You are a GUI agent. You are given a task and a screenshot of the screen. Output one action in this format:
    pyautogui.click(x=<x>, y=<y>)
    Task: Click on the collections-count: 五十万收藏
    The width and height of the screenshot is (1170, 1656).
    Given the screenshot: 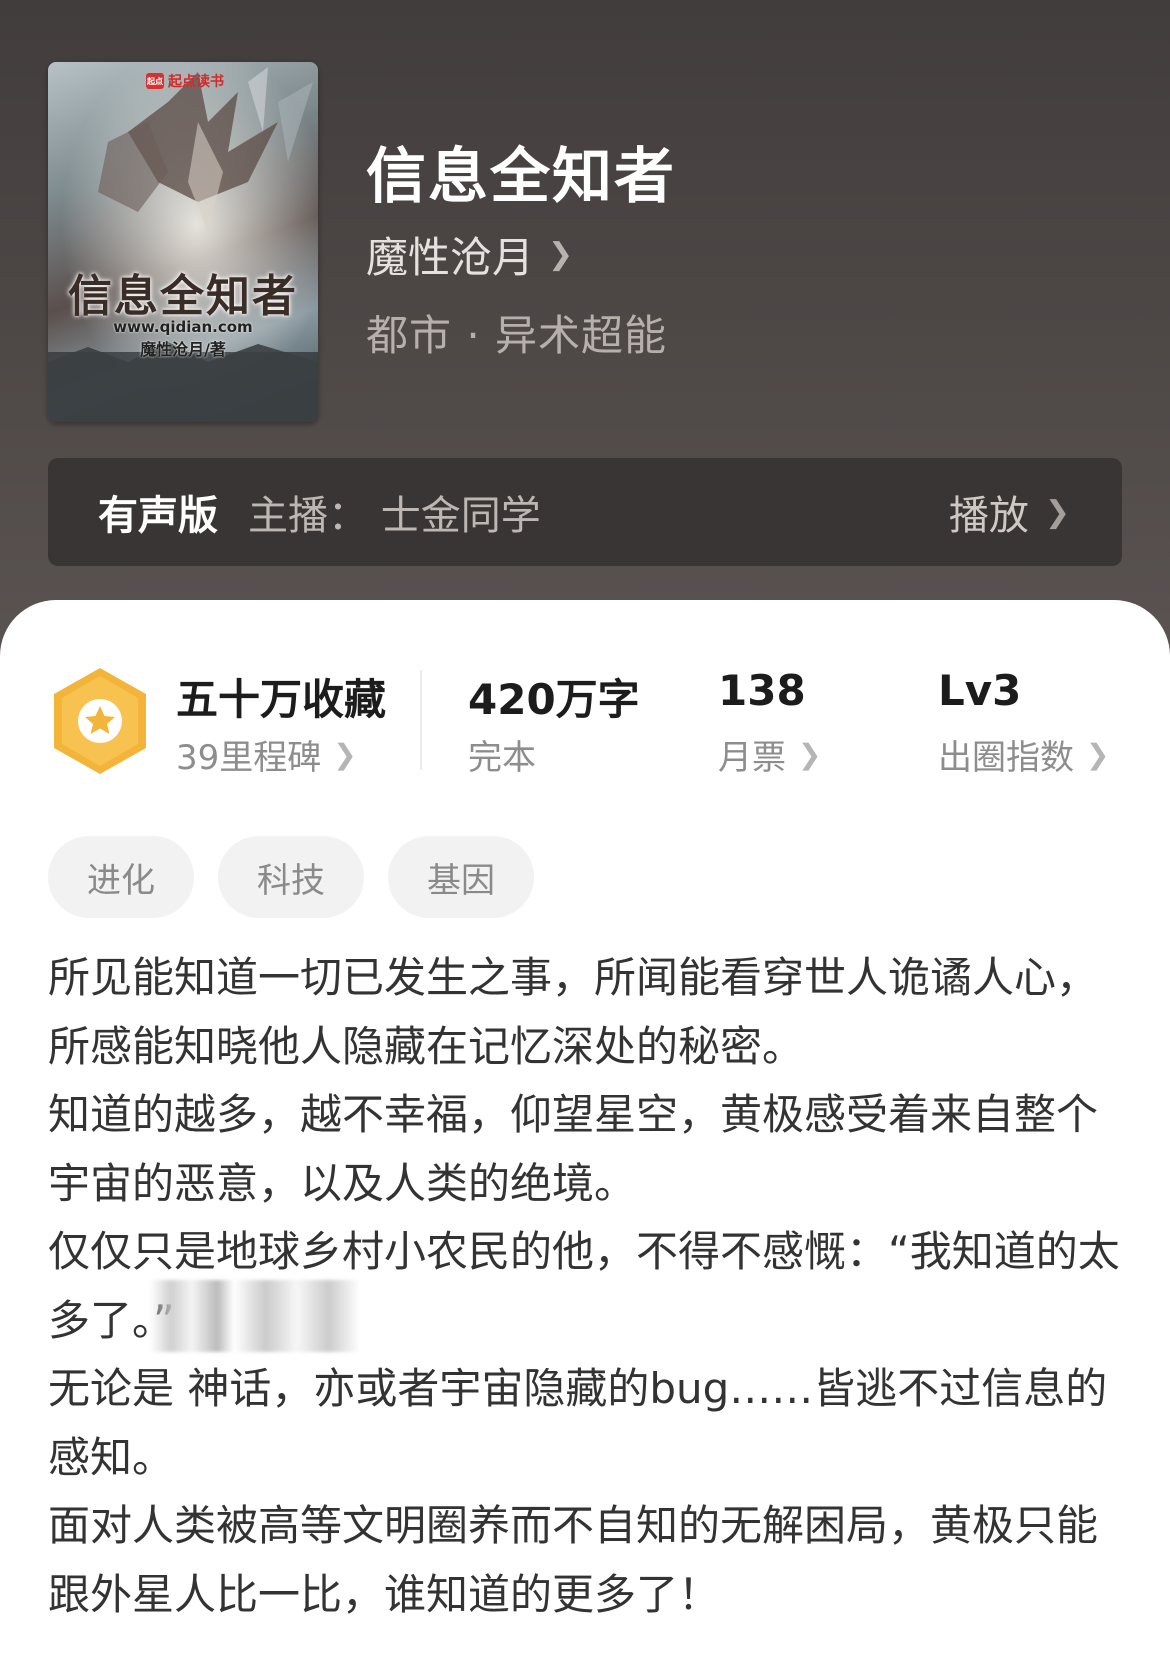 What is the action you would take?
    pyautogui.click(x=281, y=699)
    